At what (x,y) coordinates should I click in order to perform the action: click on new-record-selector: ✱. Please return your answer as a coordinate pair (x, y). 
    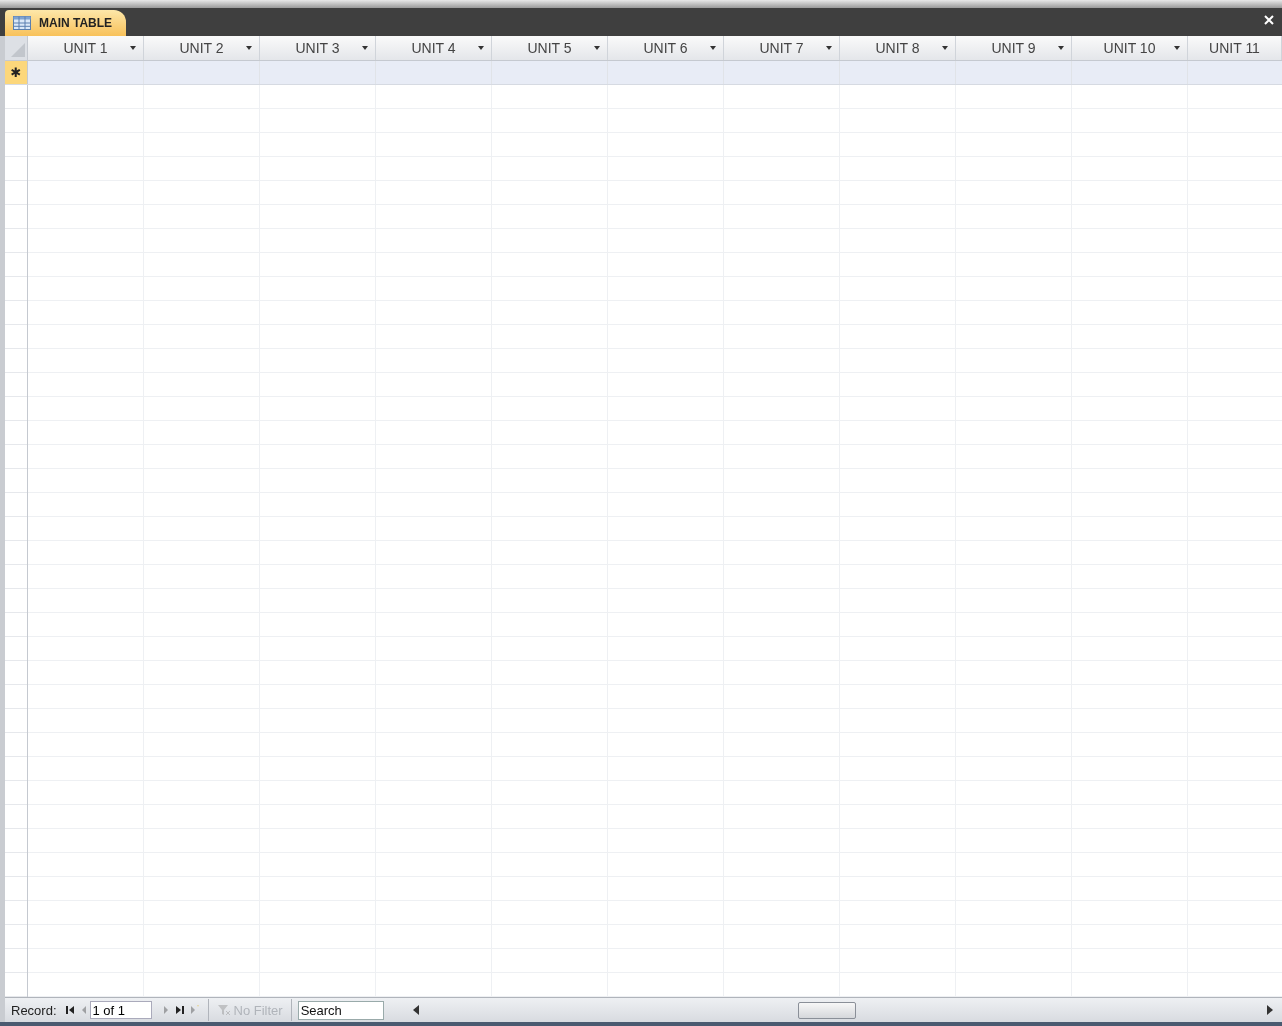
    Looking at the image, I should click on (16, 72).